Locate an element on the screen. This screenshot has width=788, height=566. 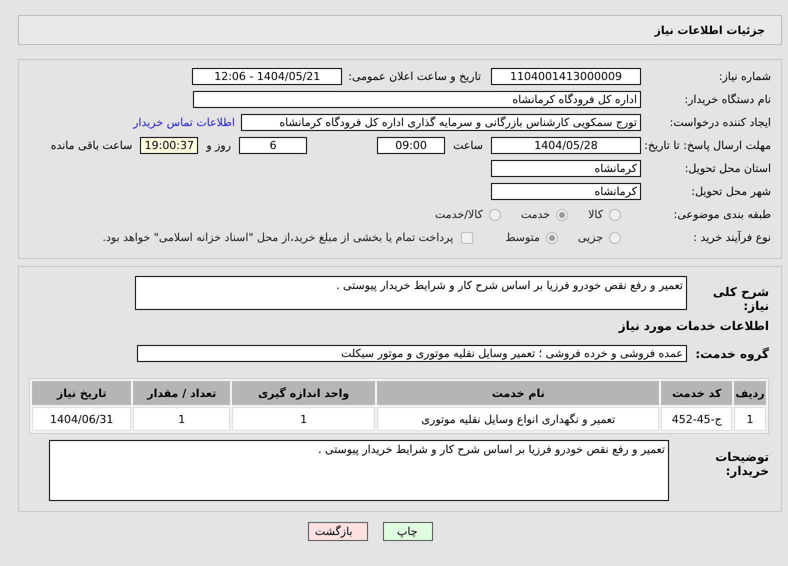
print-button: چاپ is located at coordinates (407, 531).